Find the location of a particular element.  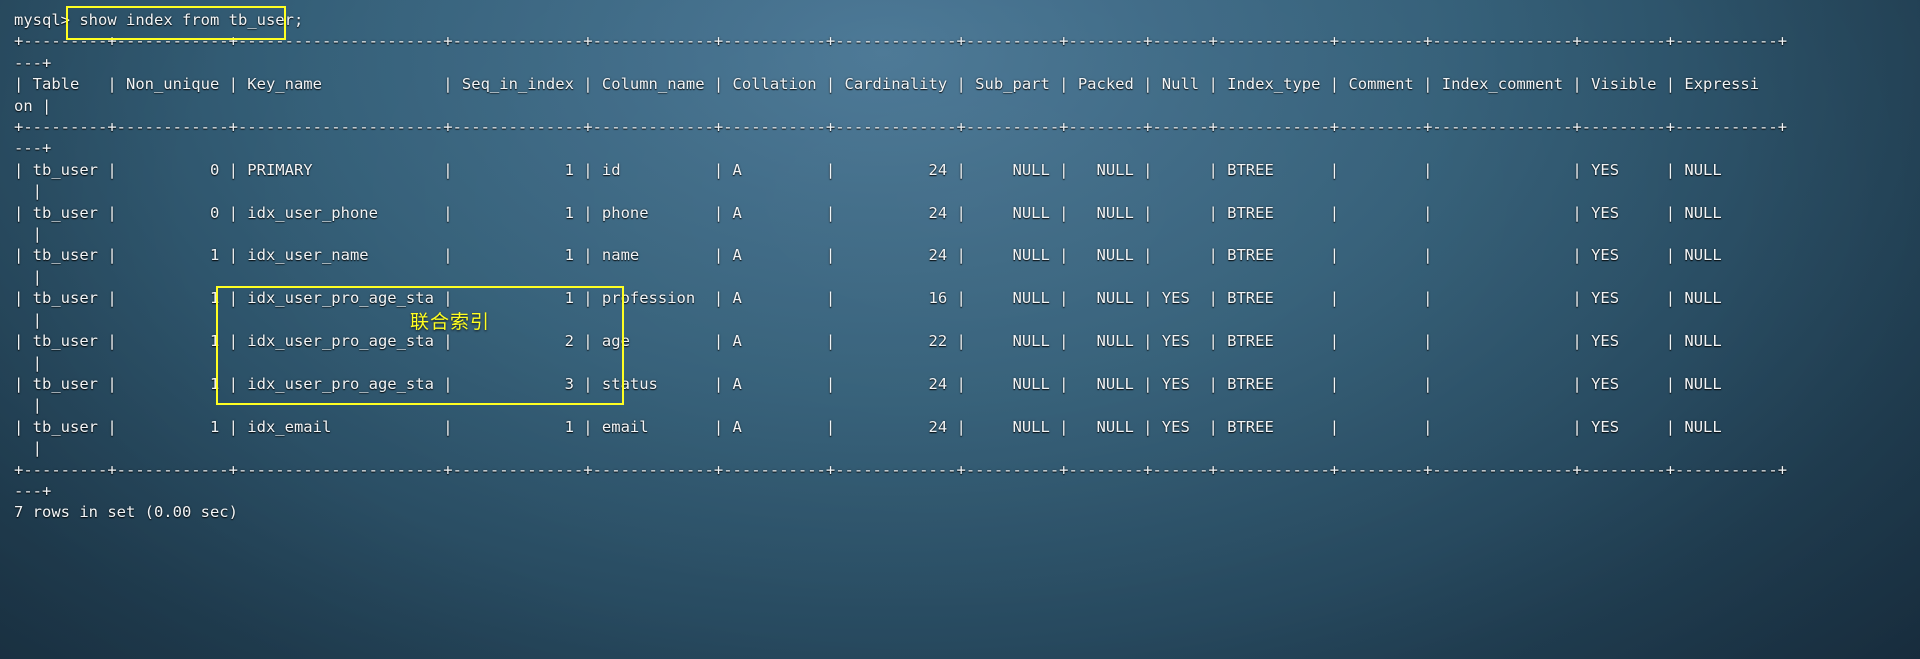

typed-command: show index from tb_user; is located at coordinates (191, 20).